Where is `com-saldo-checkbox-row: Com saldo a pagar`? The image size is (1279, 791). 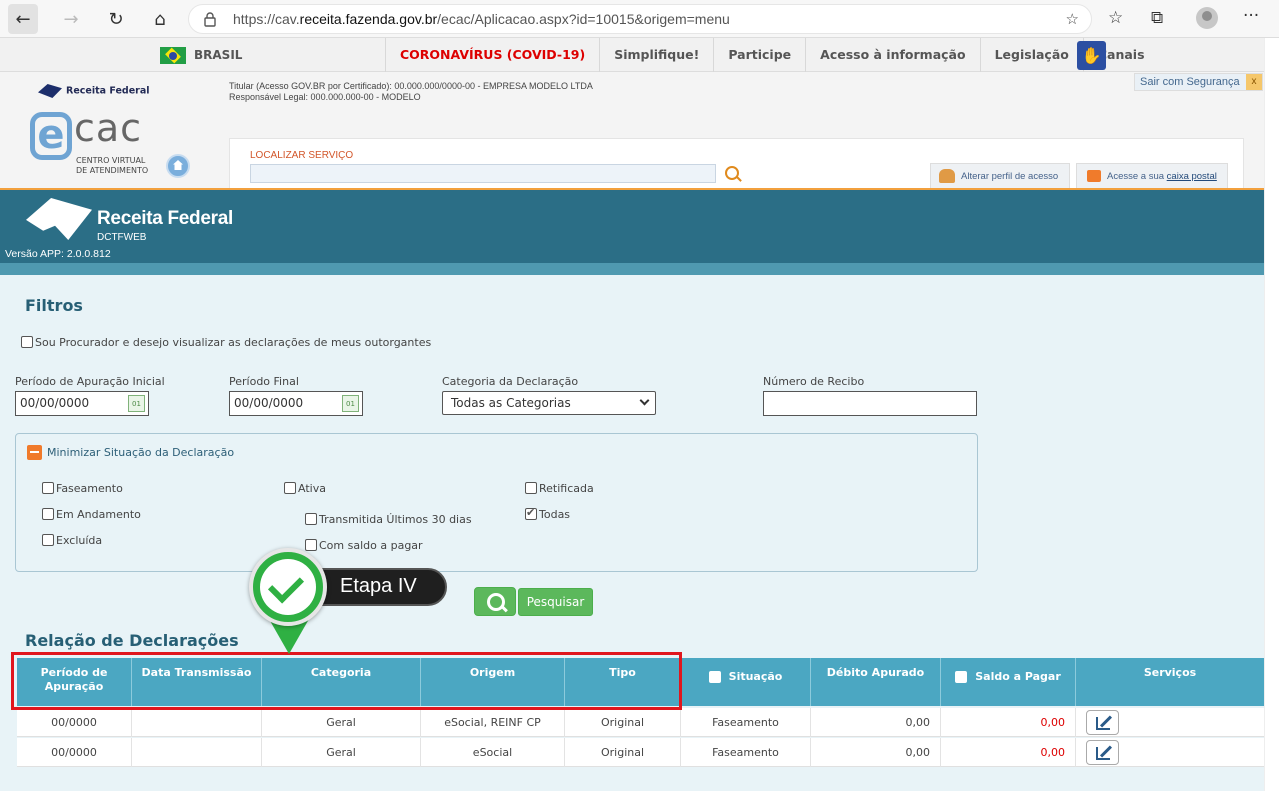
com-saldo-checkbox-row: Com saldo a pagar is located at coordinates (364, 545).